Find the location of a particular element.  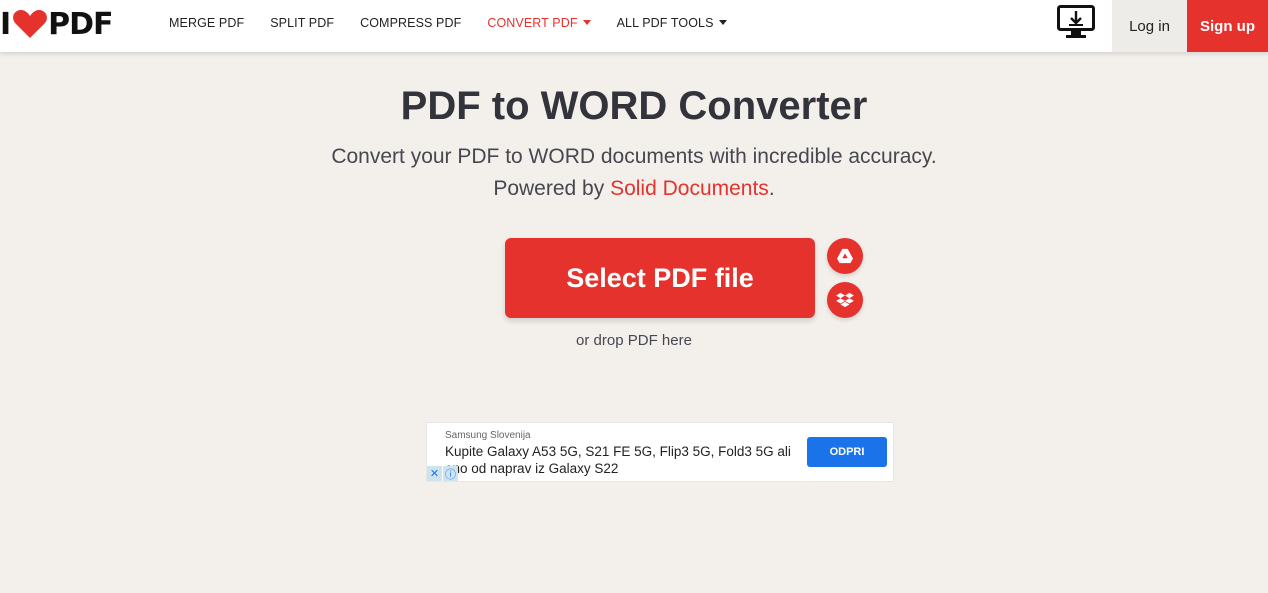

ad-controls: ✕ ⓘ is located at coordinates (442, 473).